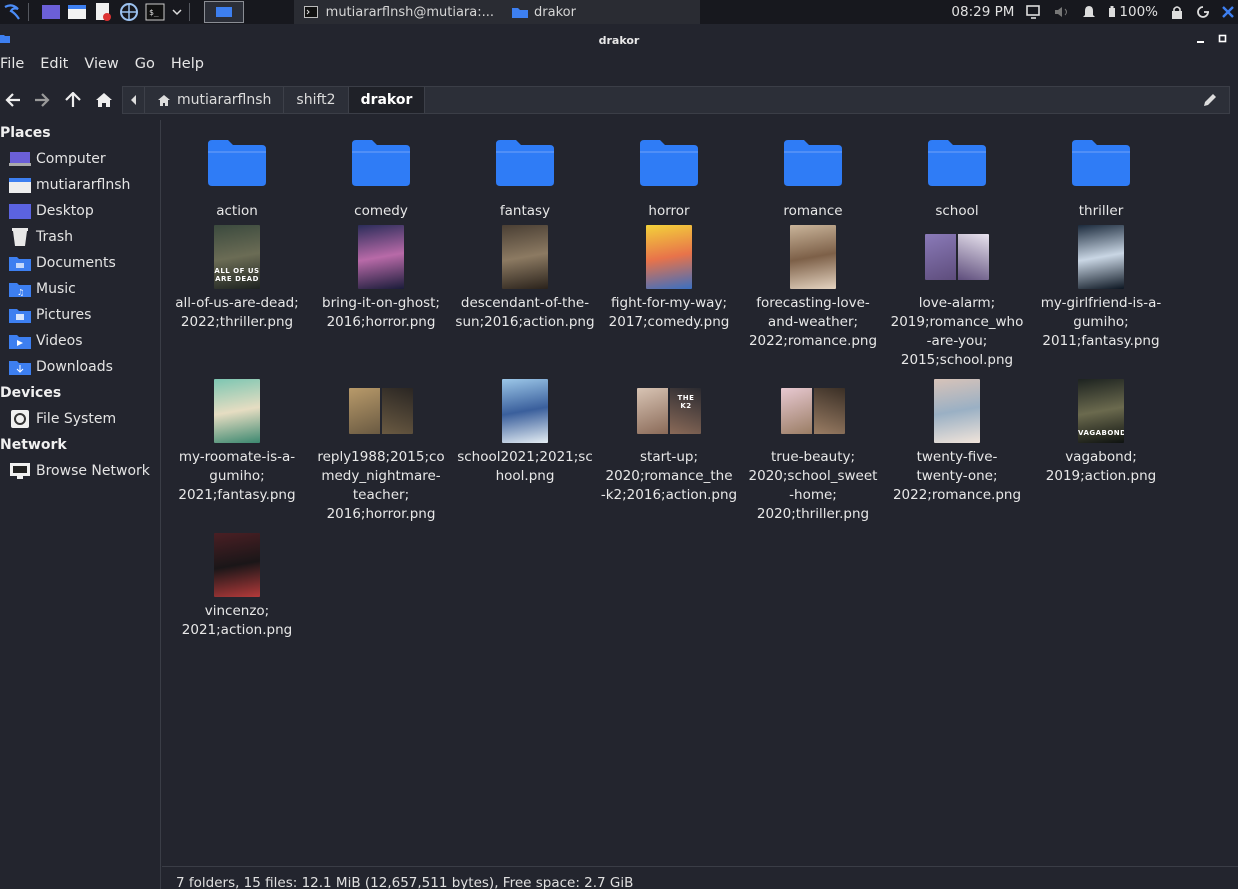  I want to click on image-file-item: my-roomate-is-a-gumiho; 2021;fantasy.png, so click(237, 441).